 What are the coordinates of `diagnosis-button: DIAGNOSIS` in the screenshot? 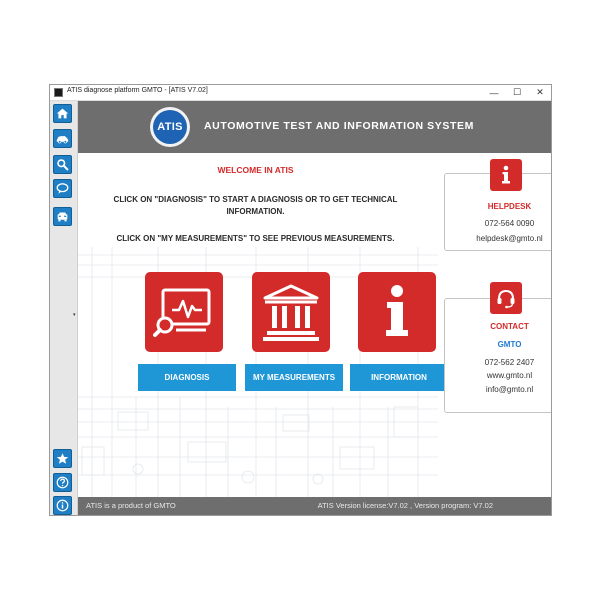 It's located at (187, 377).